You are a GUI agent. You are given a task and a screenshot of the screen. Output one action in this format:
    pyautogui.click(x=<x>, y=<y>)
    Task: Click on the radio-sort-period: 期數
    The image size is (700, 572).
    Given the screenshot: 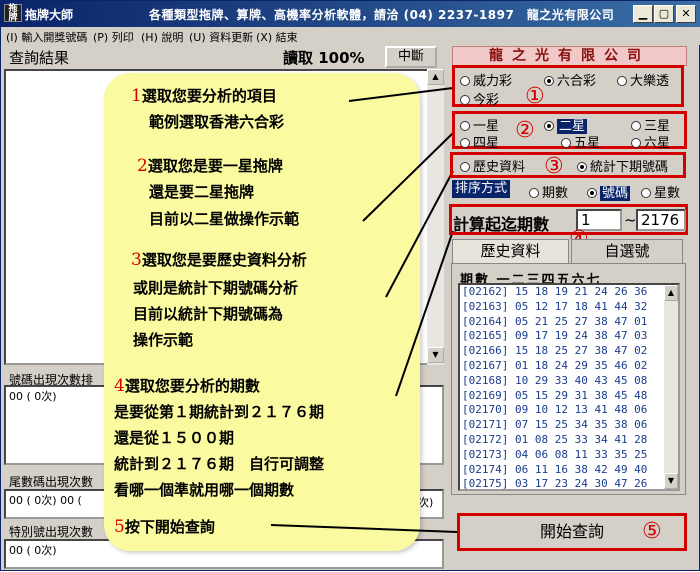 What is the action you would take?
    pyautogui.click(x=548, y=191)
    